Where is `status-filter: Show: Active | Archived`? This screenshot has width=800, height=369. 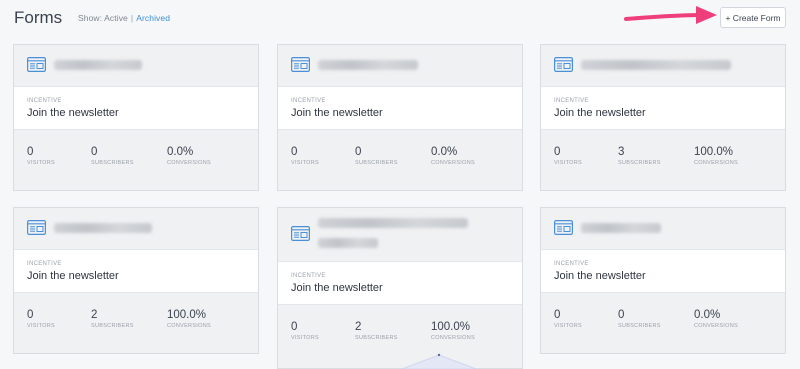 status-filter: Show: Active | Archived is located at coordinates (124, 18).